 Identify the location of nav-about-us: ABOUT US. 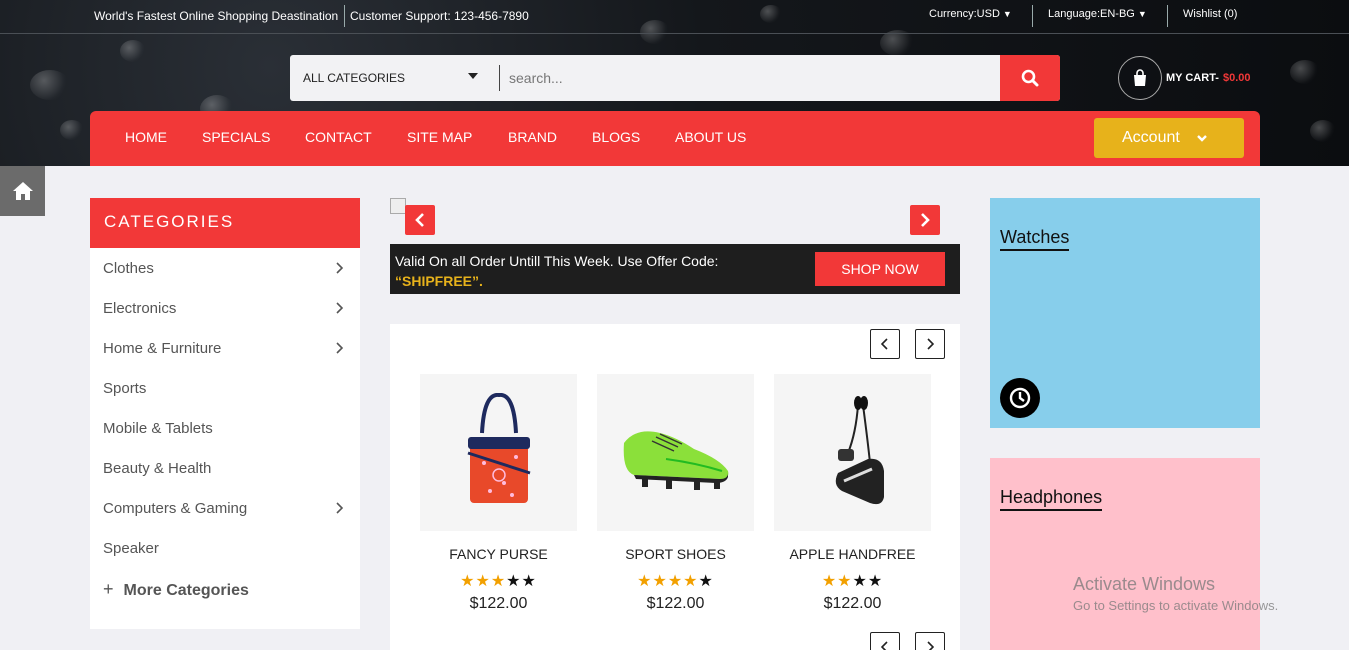
(710, 137).